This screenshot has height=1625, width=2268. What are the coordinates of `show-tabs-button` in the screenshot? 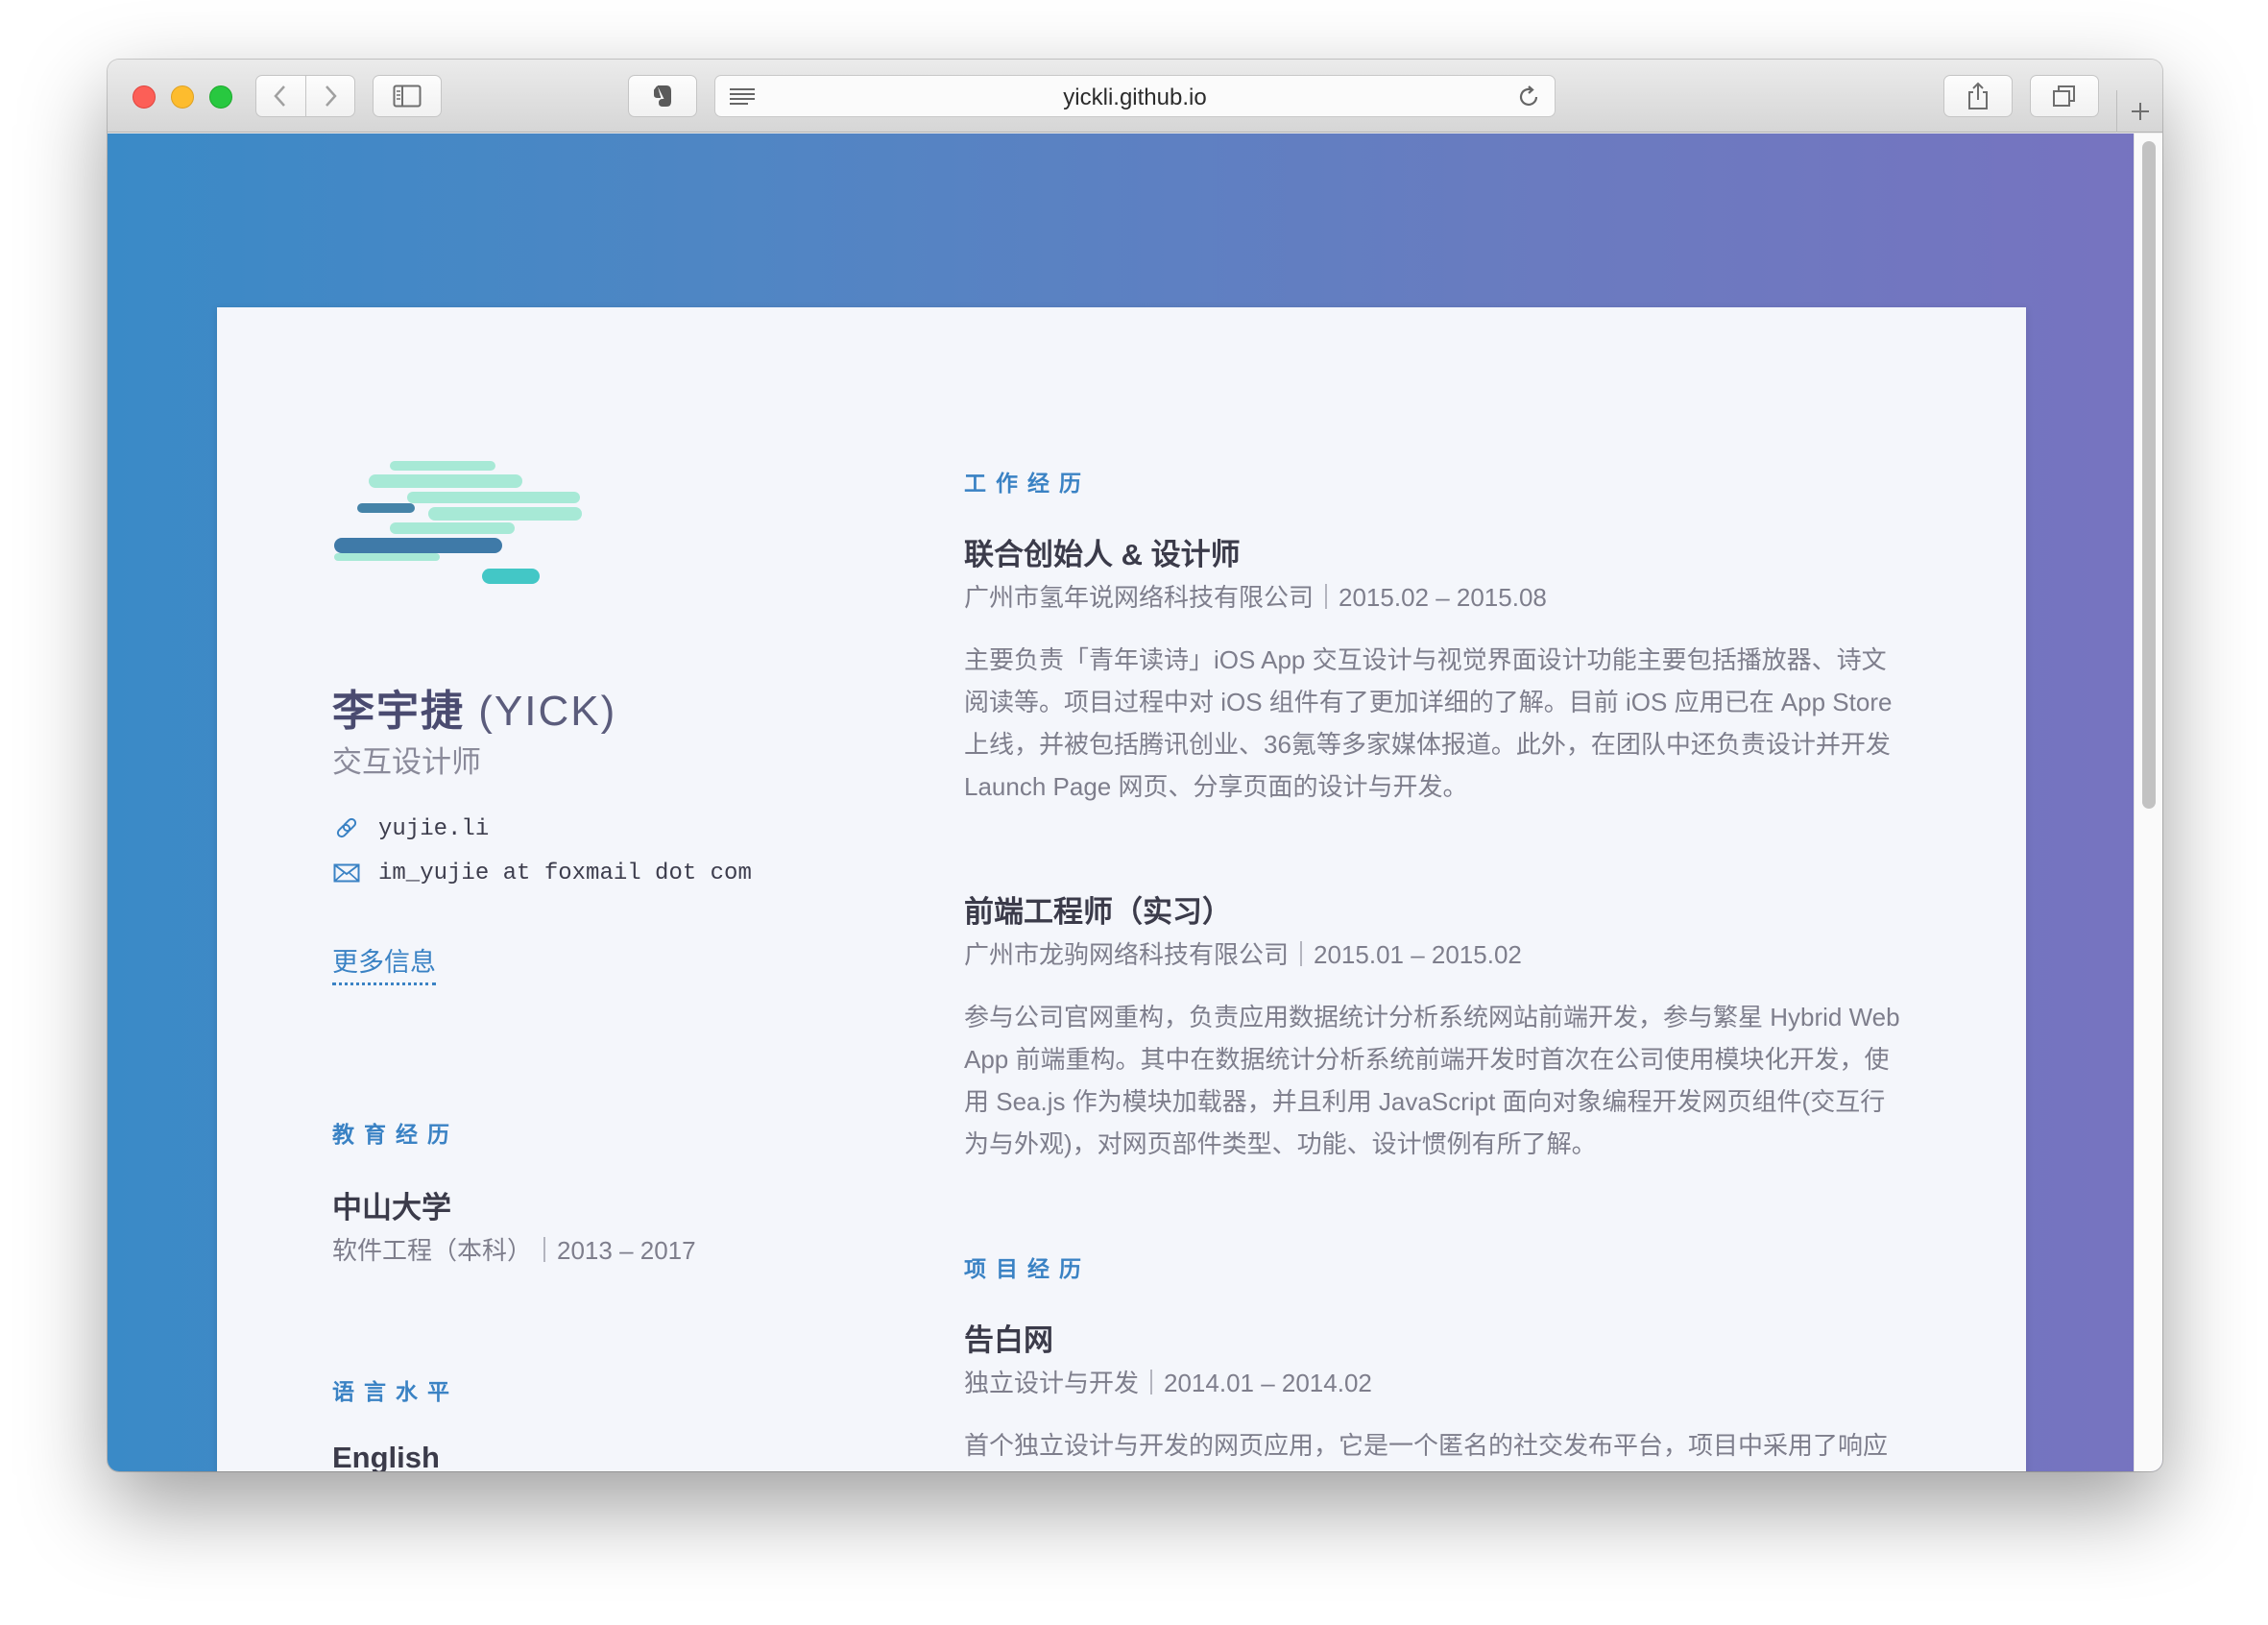 It's located at (2064, 96).